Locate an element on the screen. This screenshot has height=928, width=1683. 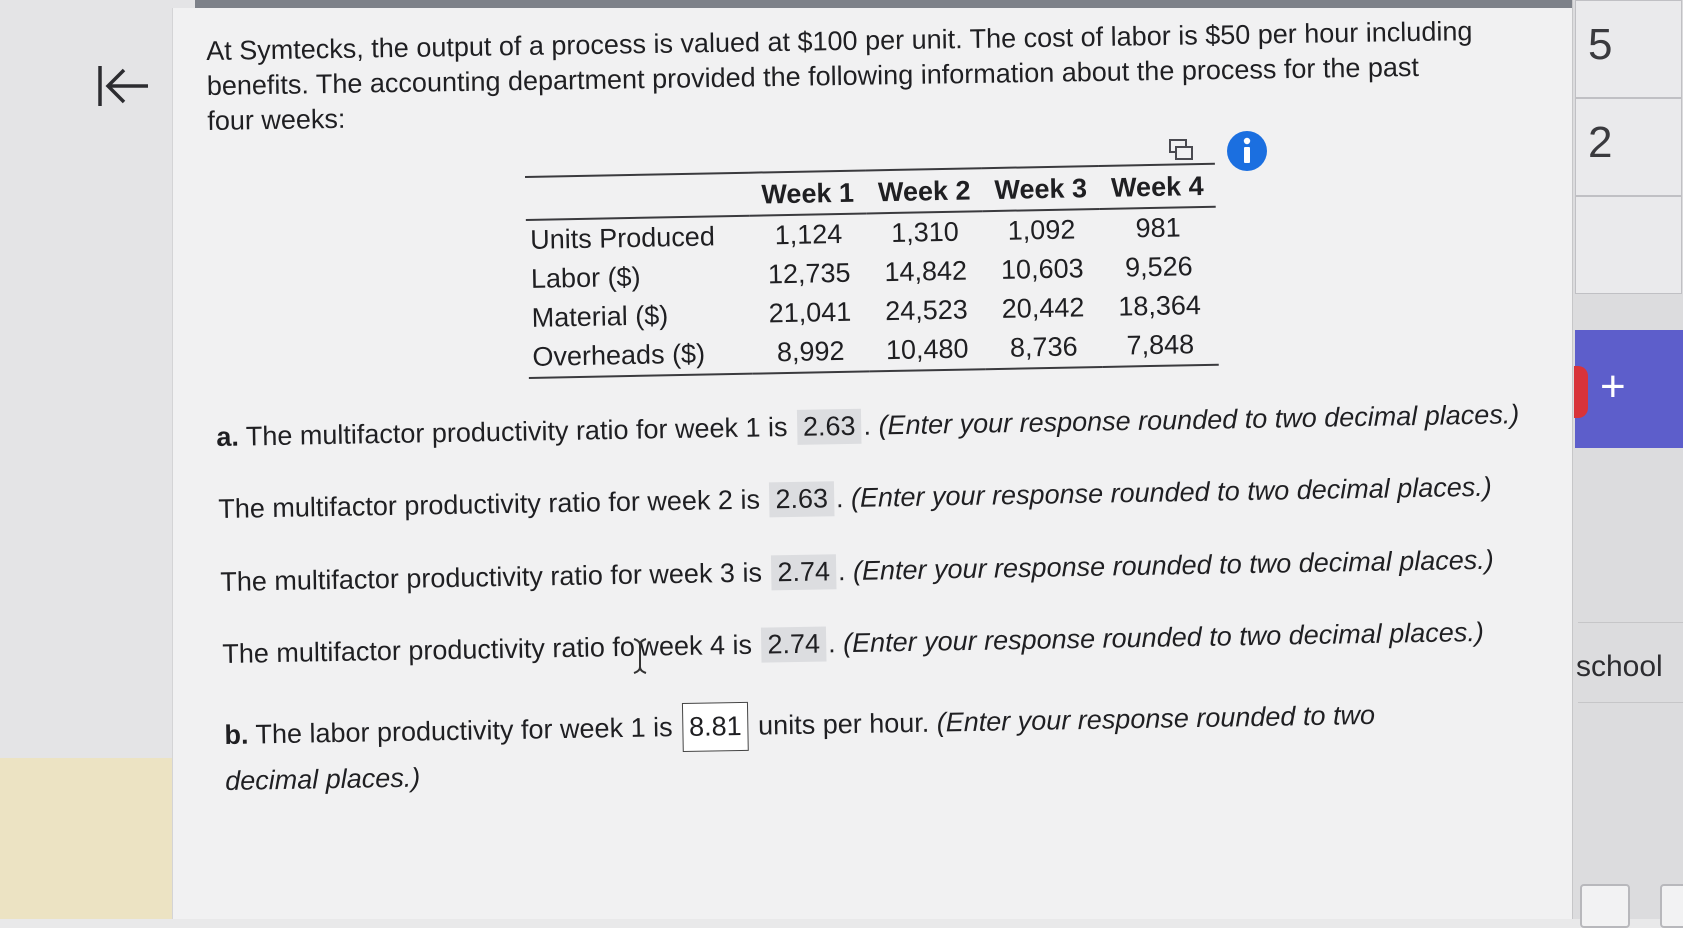
table-cell: 21,041 is located at coordinates (810, 312).